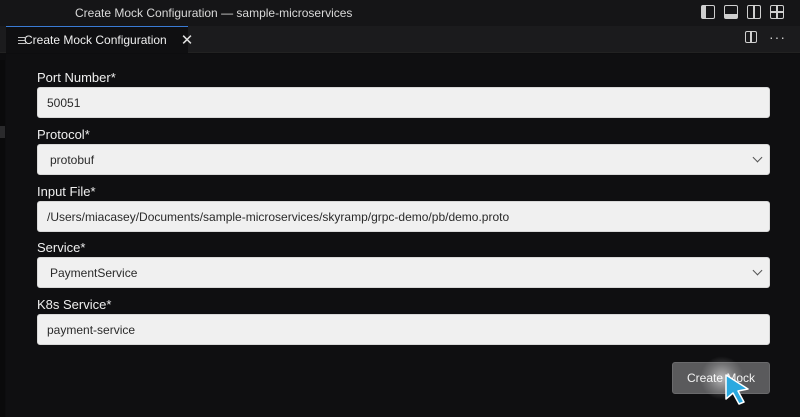  What do you see at coordinates (754, 12) in the screenshot?
I see `secondary-sidebar-icon` at bounding box center [754, 12].